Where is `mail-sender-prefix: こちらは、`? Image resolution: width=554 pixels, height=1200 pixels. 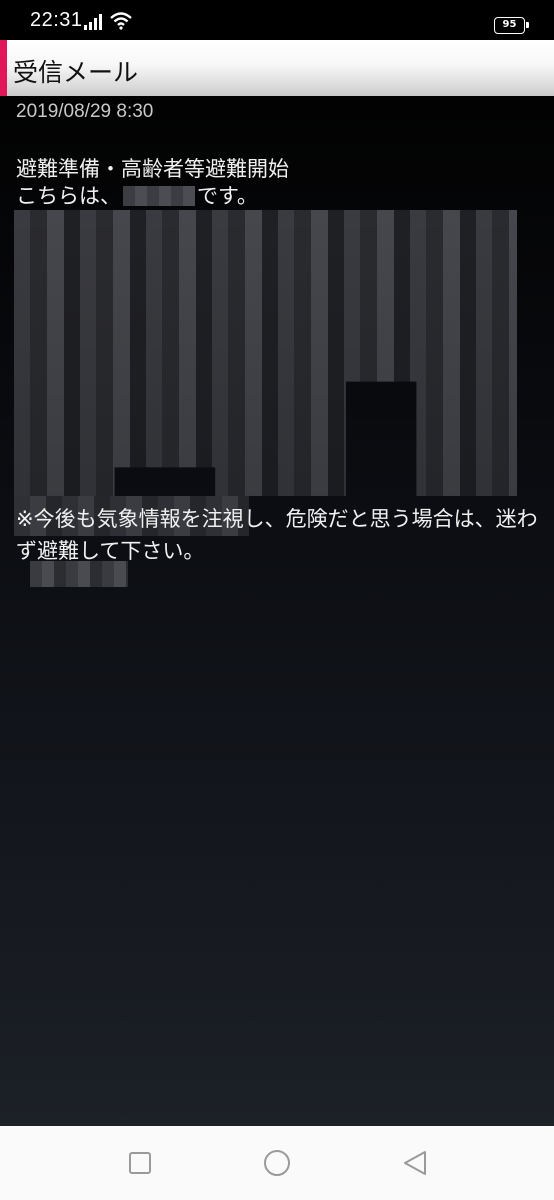 mail-sender-prefix: こちらは、 is located at coordinates (68, 196).